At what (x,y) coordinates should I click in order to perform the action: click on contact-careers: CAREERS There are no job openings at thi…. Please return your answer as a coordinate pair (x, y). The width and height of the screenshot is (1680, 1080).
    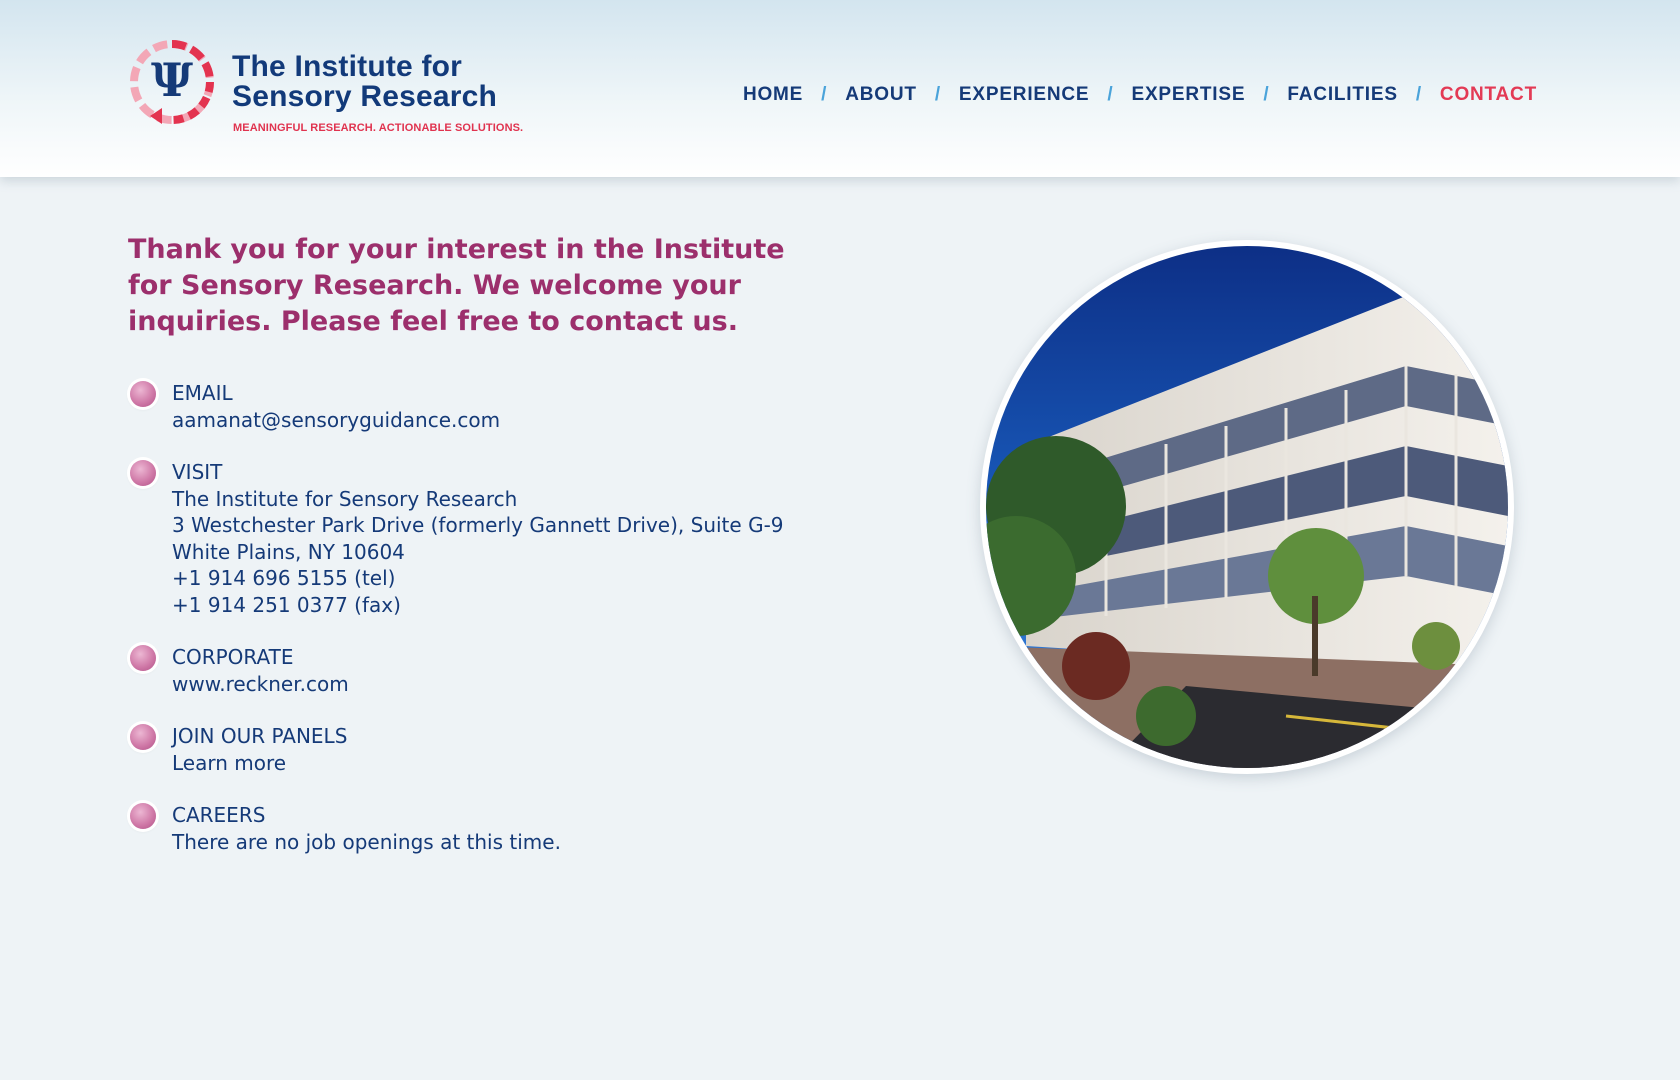
    Looking at the image, I should click on (456, 828).